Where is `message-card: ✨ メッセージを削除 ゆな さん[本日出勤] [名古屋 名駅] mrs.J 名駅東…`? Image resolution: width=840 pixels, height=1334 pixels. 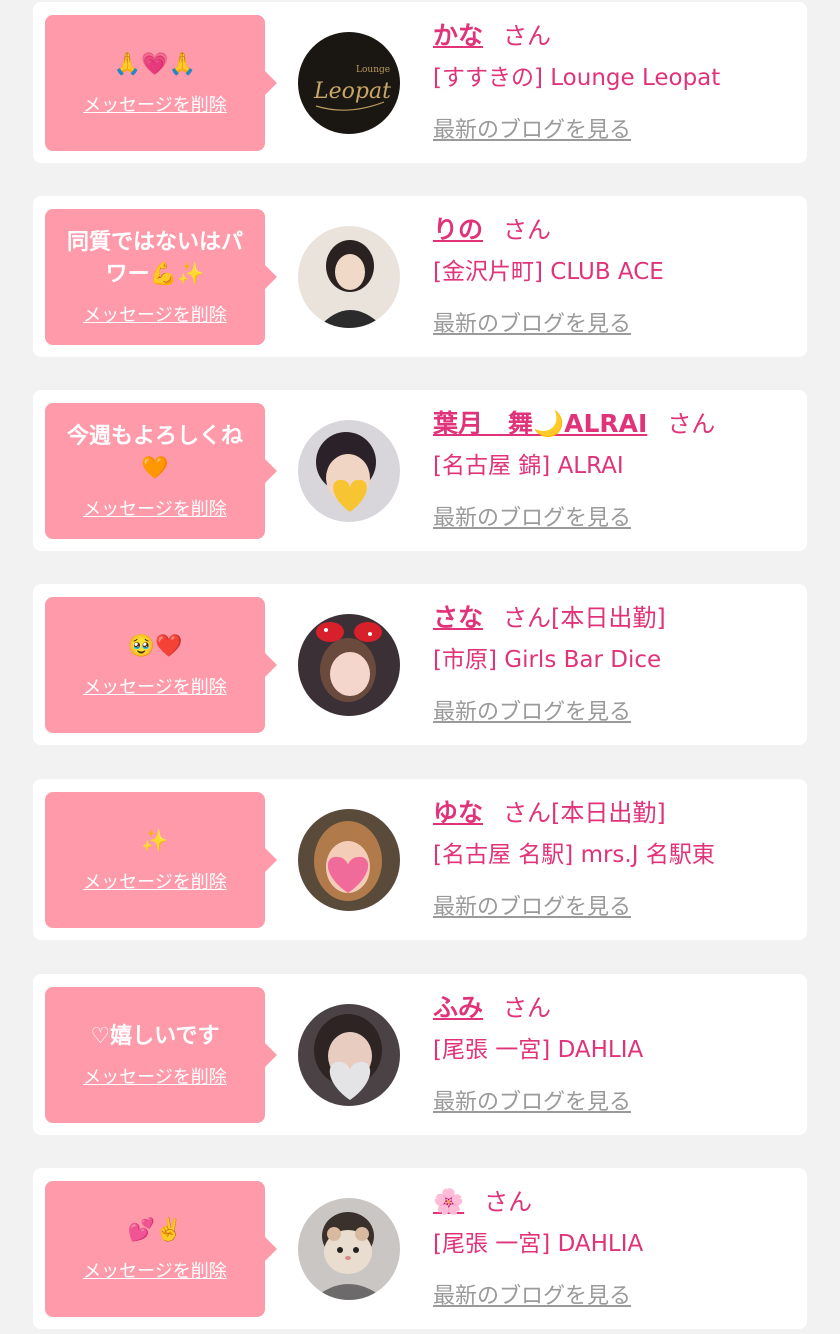
message-card: ✨ メッセージを削除 ゆな さん[本日出勤] [名古屋 名駅] mrs.J 名駅東… is located at coordinates (420, 859).